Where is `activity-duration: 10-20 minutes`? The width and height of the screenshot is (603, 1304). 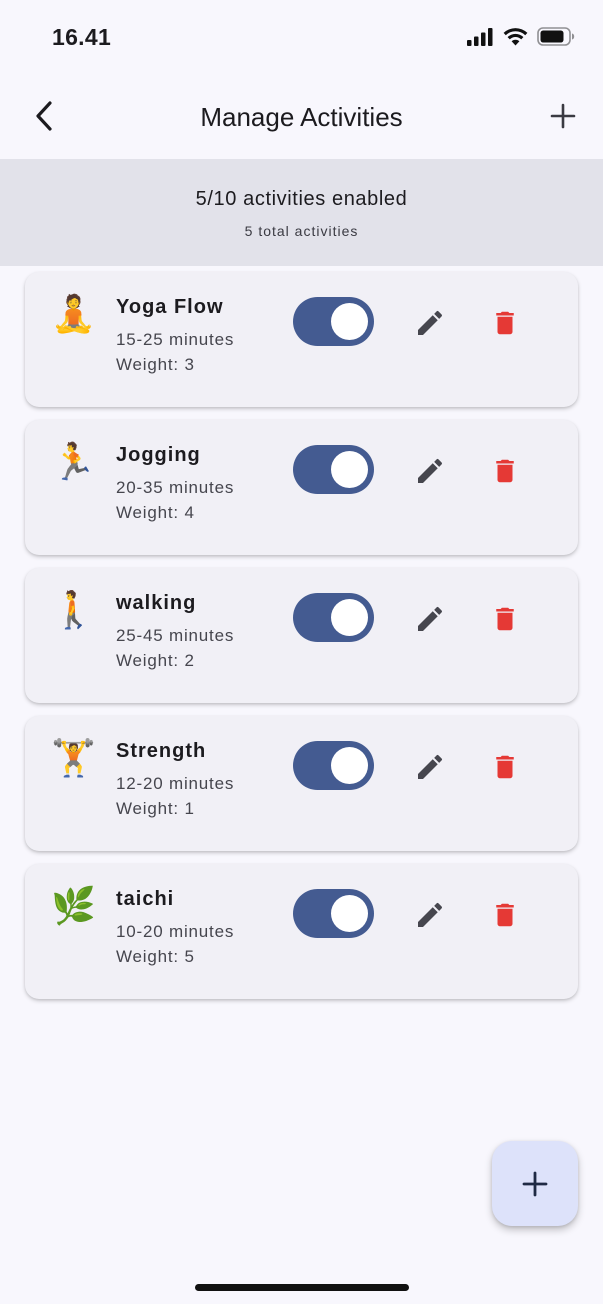 activity-duration: 10-20 minutes is located at coordinates (175, 931).